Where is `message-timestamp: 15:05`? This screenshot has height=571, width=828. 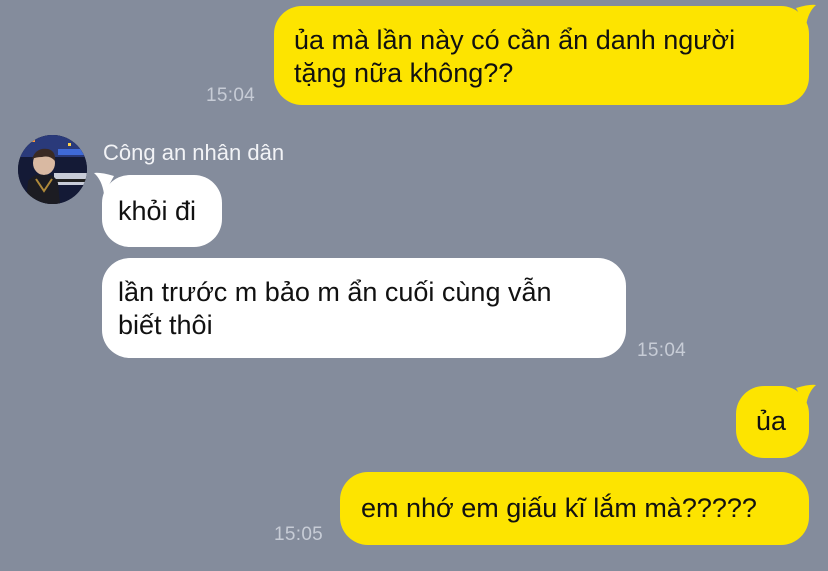
message-timestamp: 15:05 is located at coordinates (299, 534).